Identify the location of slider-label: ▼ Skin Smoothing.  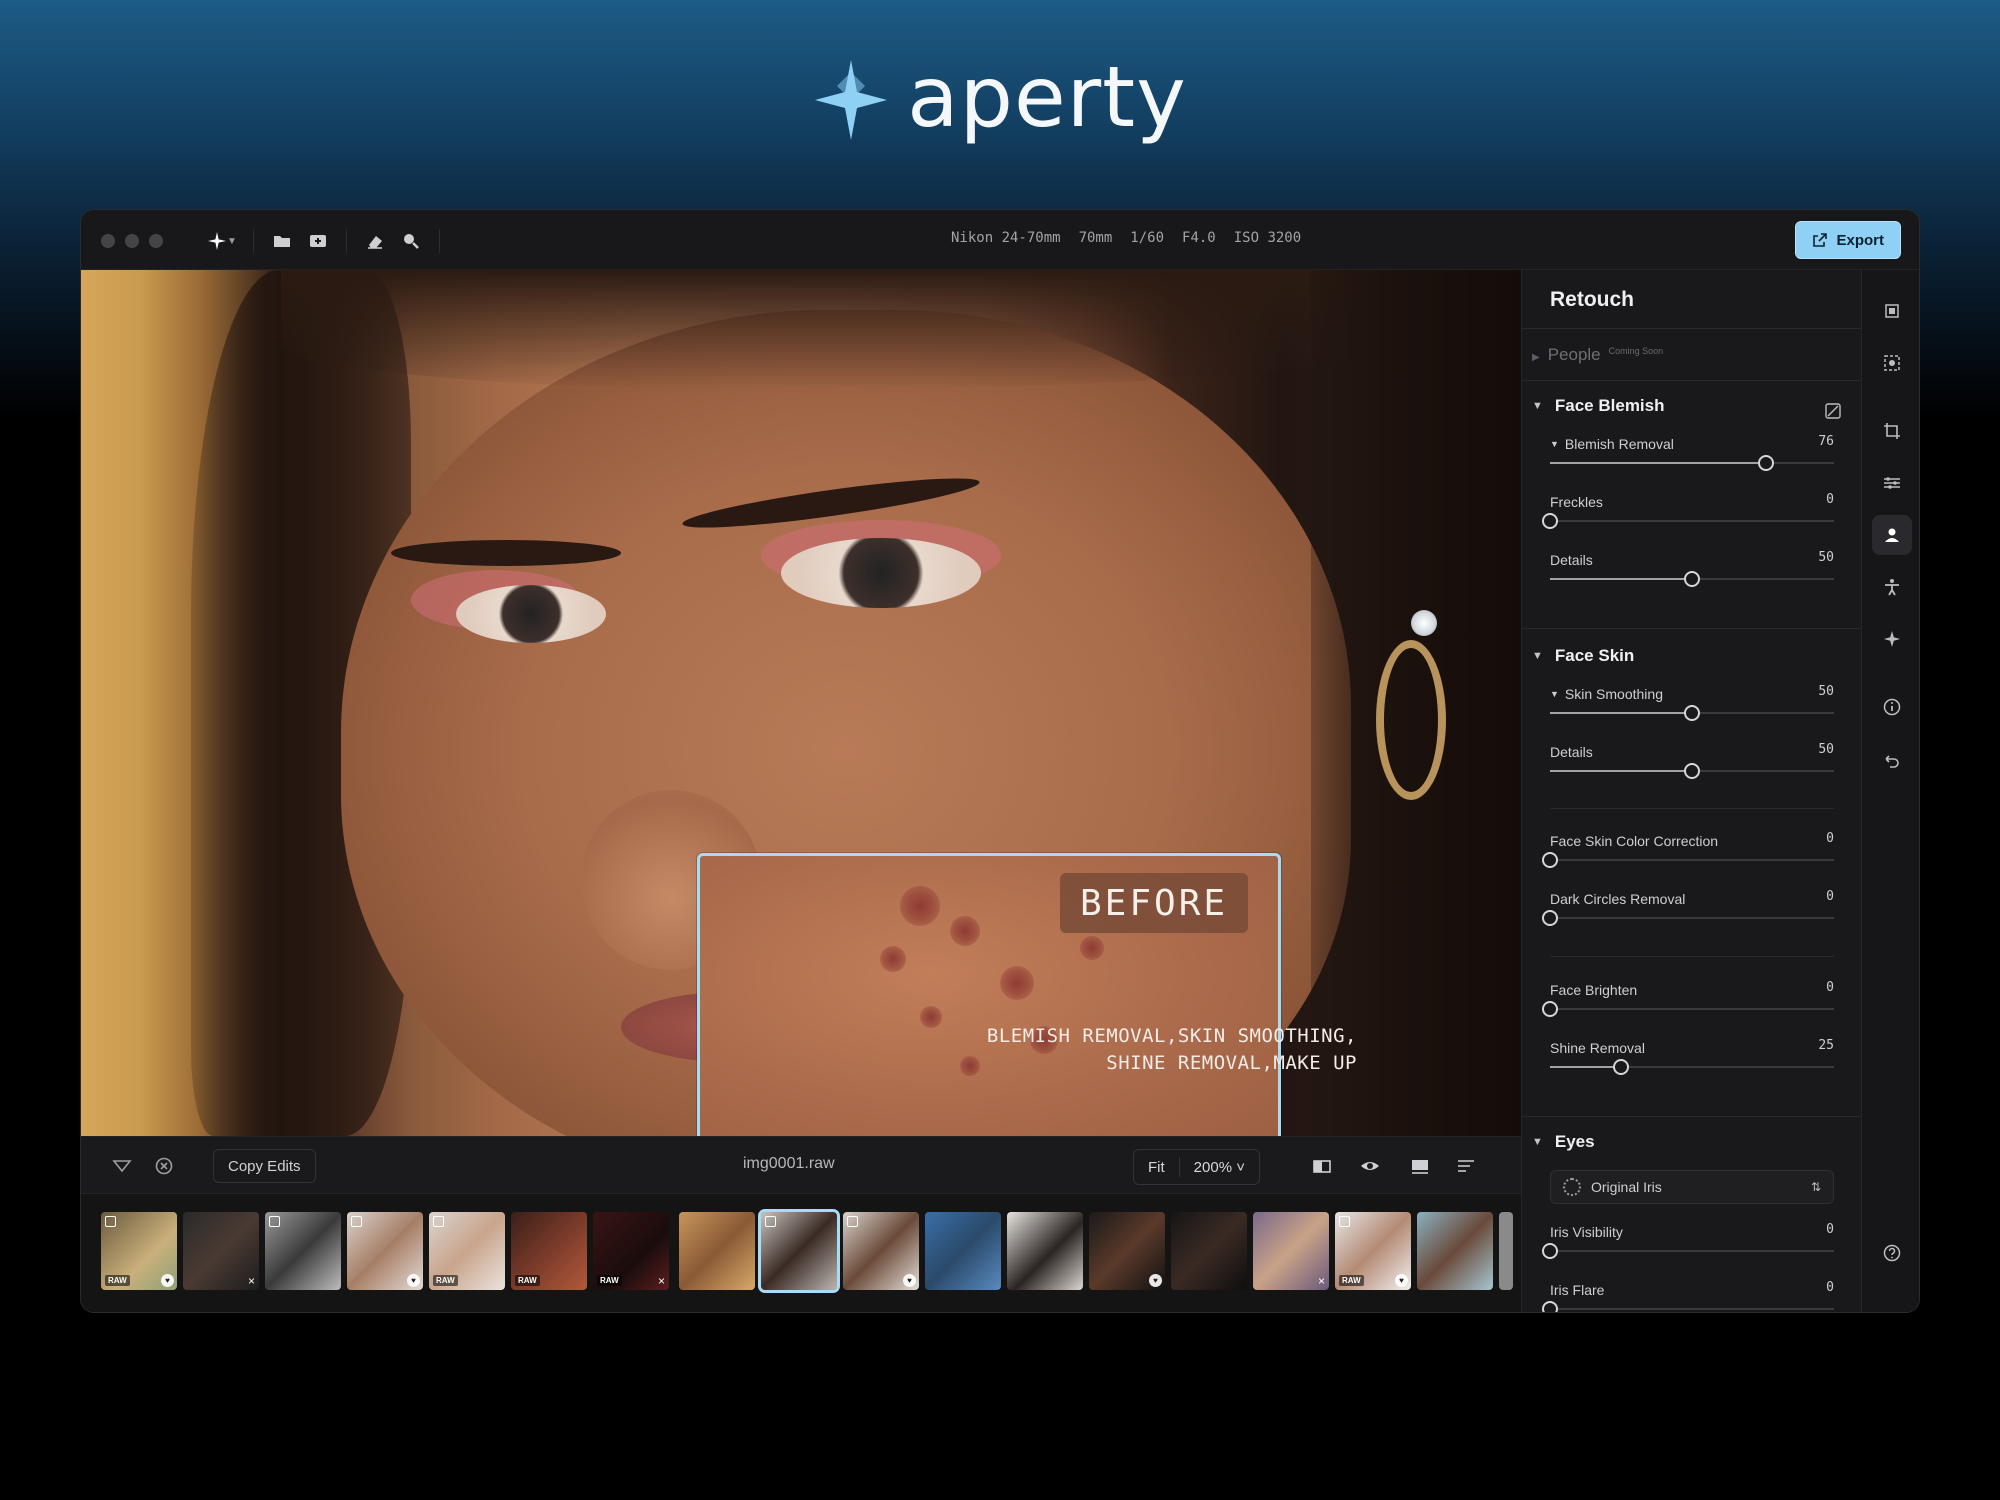
(1606, 694).